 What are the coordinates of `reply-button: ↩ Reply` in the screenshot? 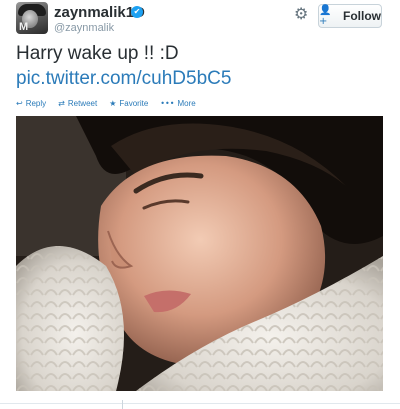 It's located at (31, 103).